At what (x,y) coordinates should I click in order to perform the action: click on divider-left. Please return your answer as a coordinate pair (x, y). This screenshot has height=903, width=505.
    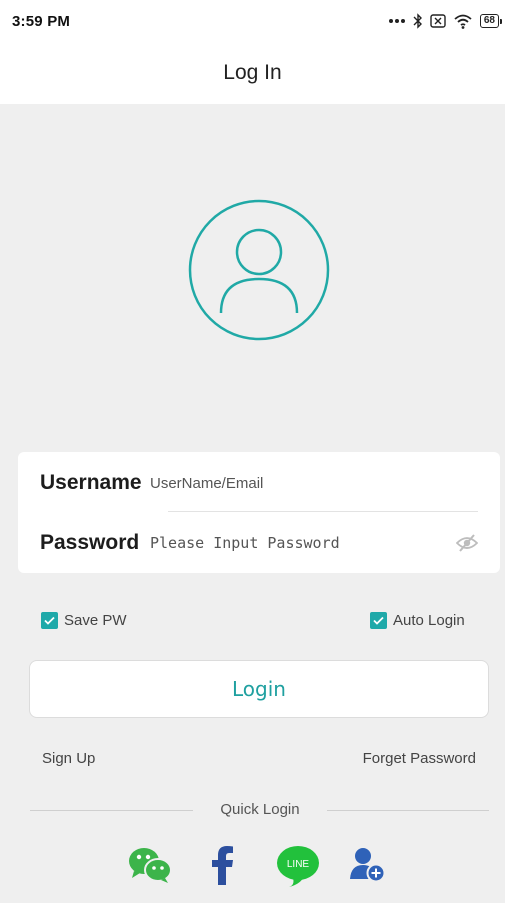
    Looking at the image, I should click on (111, 810).